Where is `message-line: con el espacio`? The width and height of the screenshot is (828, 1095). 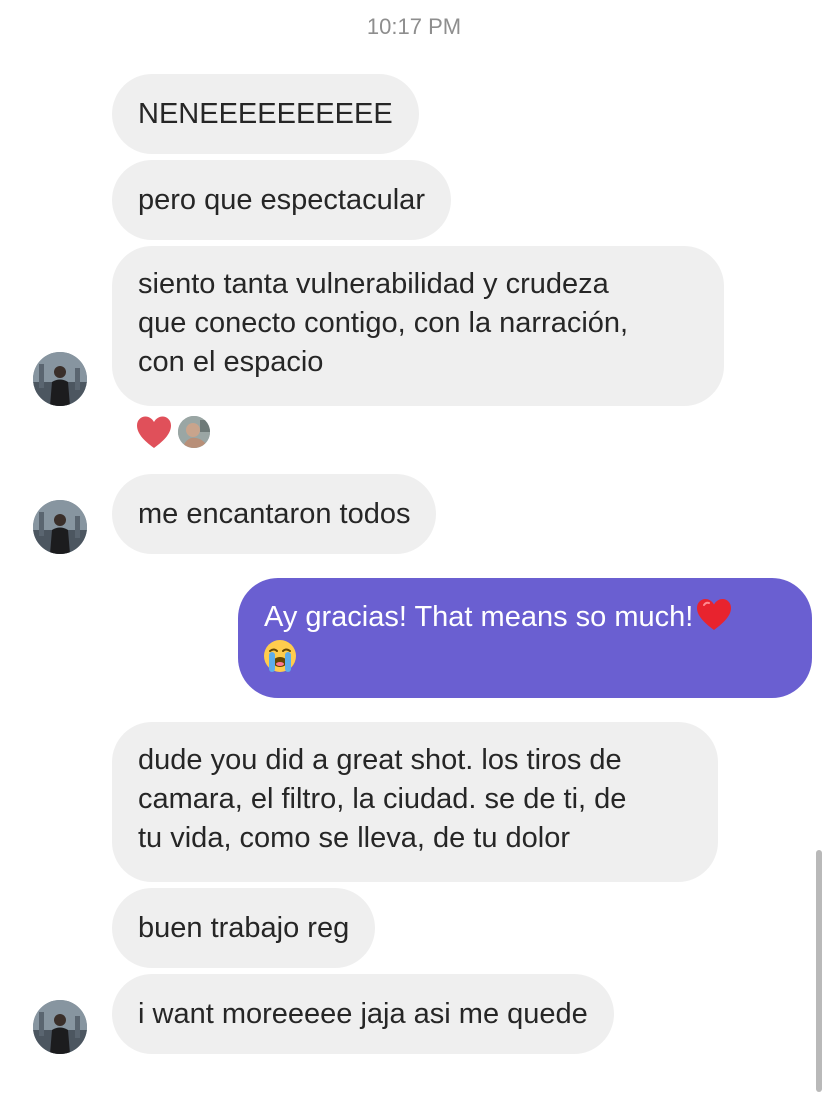
message-line: con el espacio is located at coordinates (231, 362).